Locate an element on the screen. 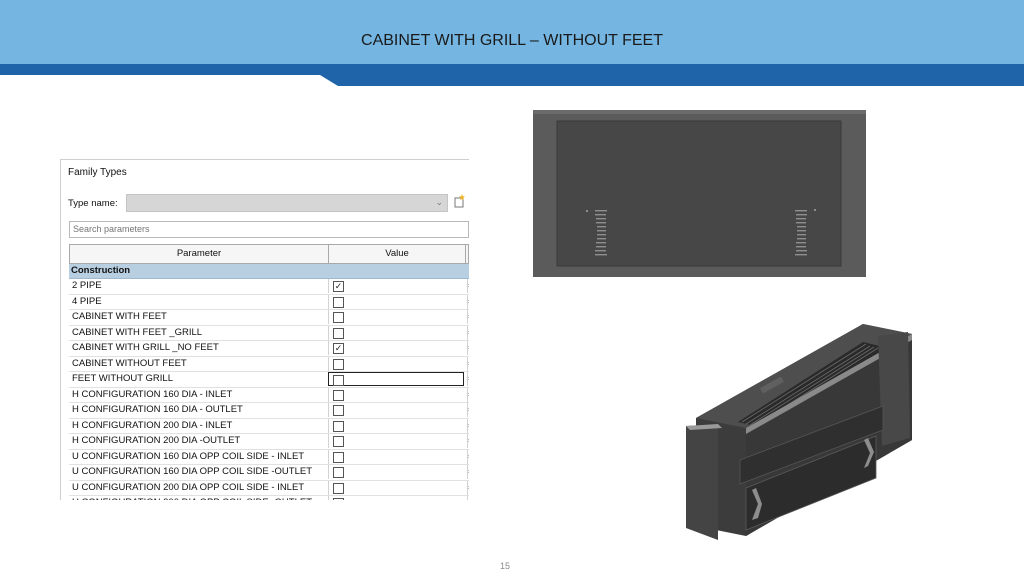 The image size is (1024, 576). table-row: H CONFIGURATION 200 DIA - INLET = is located at coordinates (269, 426).